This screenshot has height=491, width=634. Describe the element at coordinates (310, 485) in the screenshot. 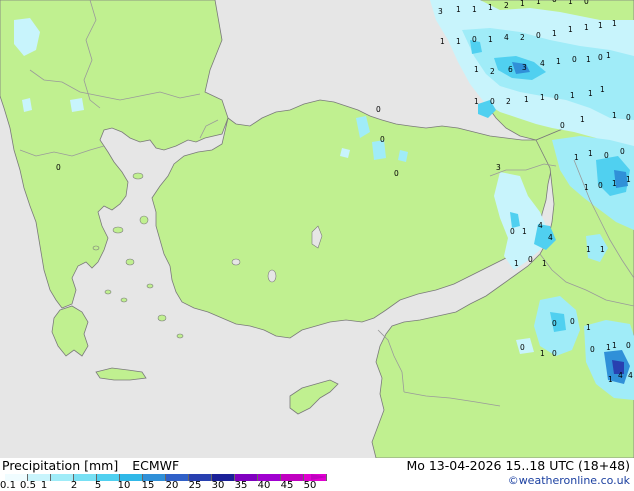

I see `legend-tick-label: 50` at that location.